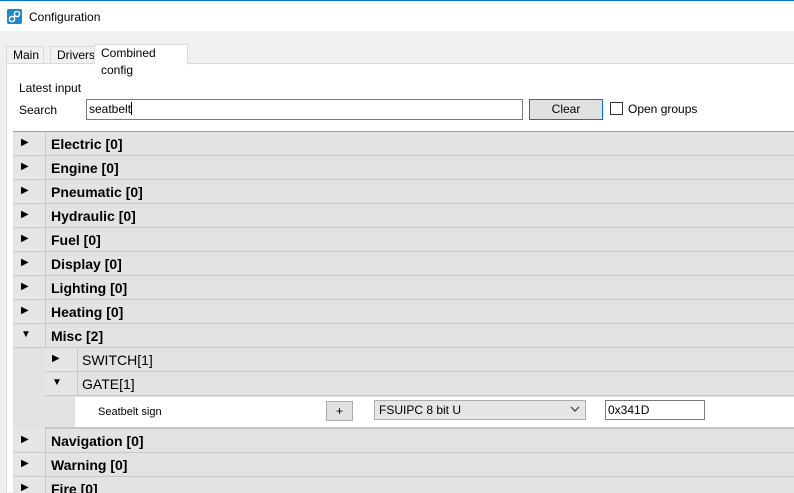 The width and height of the screenshot is (794, 493). What do you see at coordinates (77, 336) in the screenshot?
I see `group-label: Misc [2]` at bounding box center [77, 336].